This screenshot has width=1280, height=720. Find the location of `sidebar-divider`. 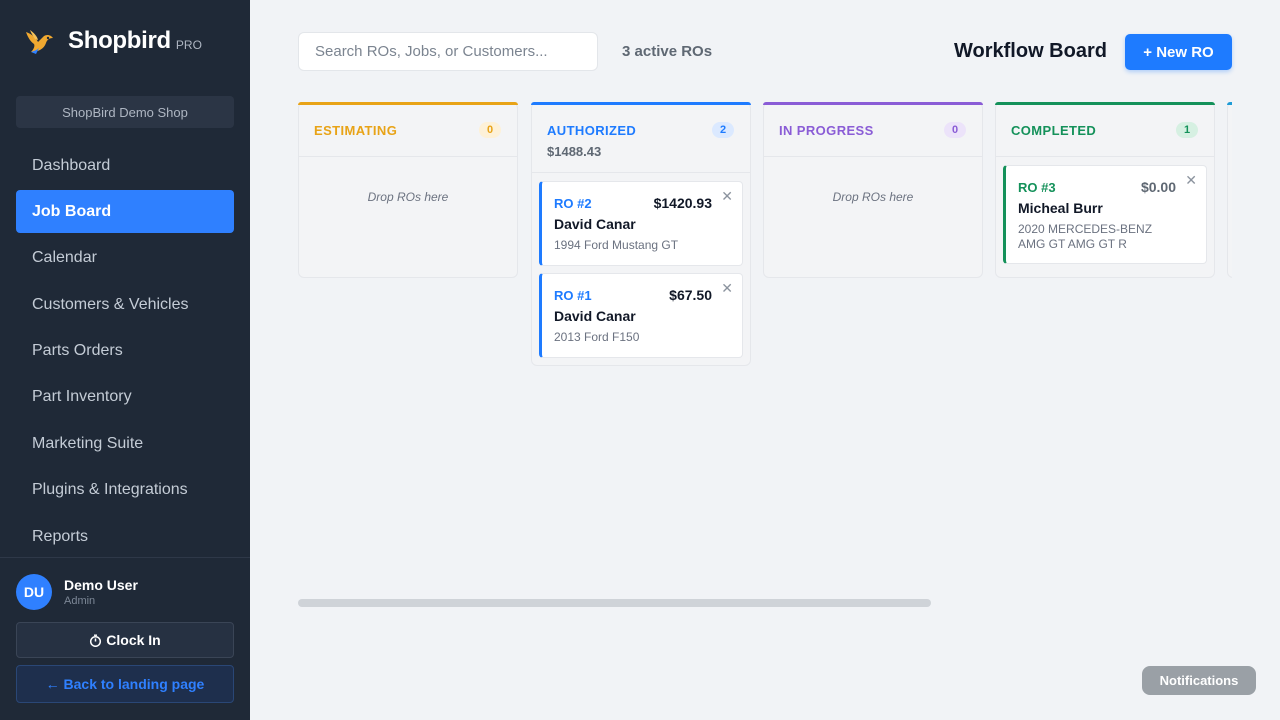

sidebar-divider is located at coordinates (125, 557).